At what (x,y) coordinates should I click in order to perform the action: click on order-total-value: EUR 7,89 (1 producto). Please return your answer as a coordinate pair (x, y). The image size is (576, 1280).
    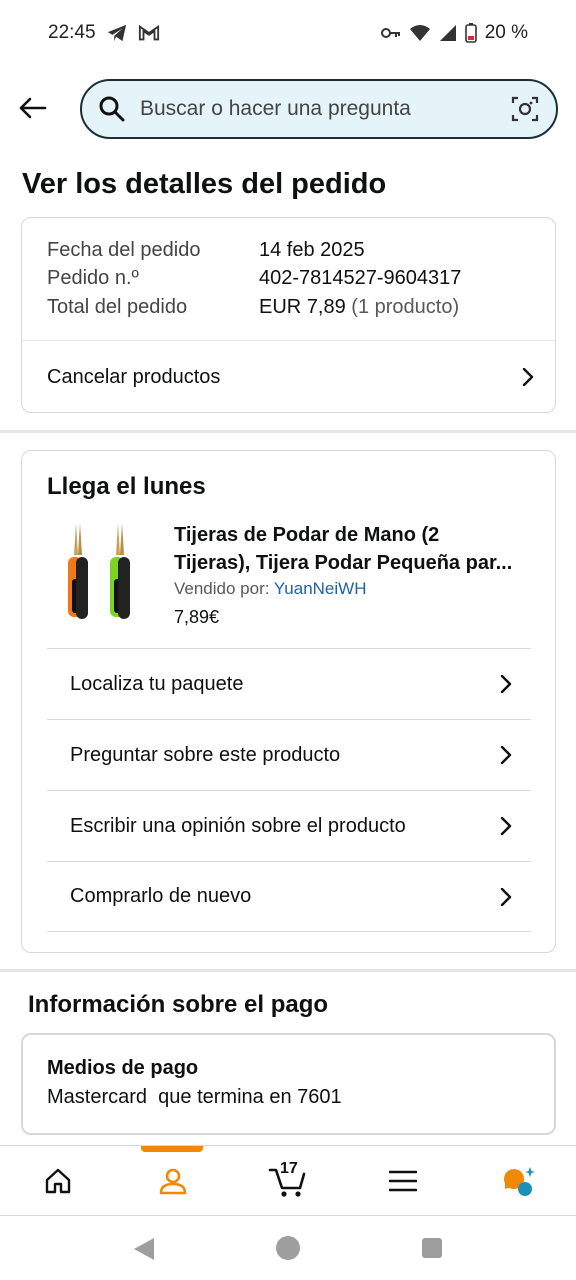
    Looking at the image, I should click on (359, 307).